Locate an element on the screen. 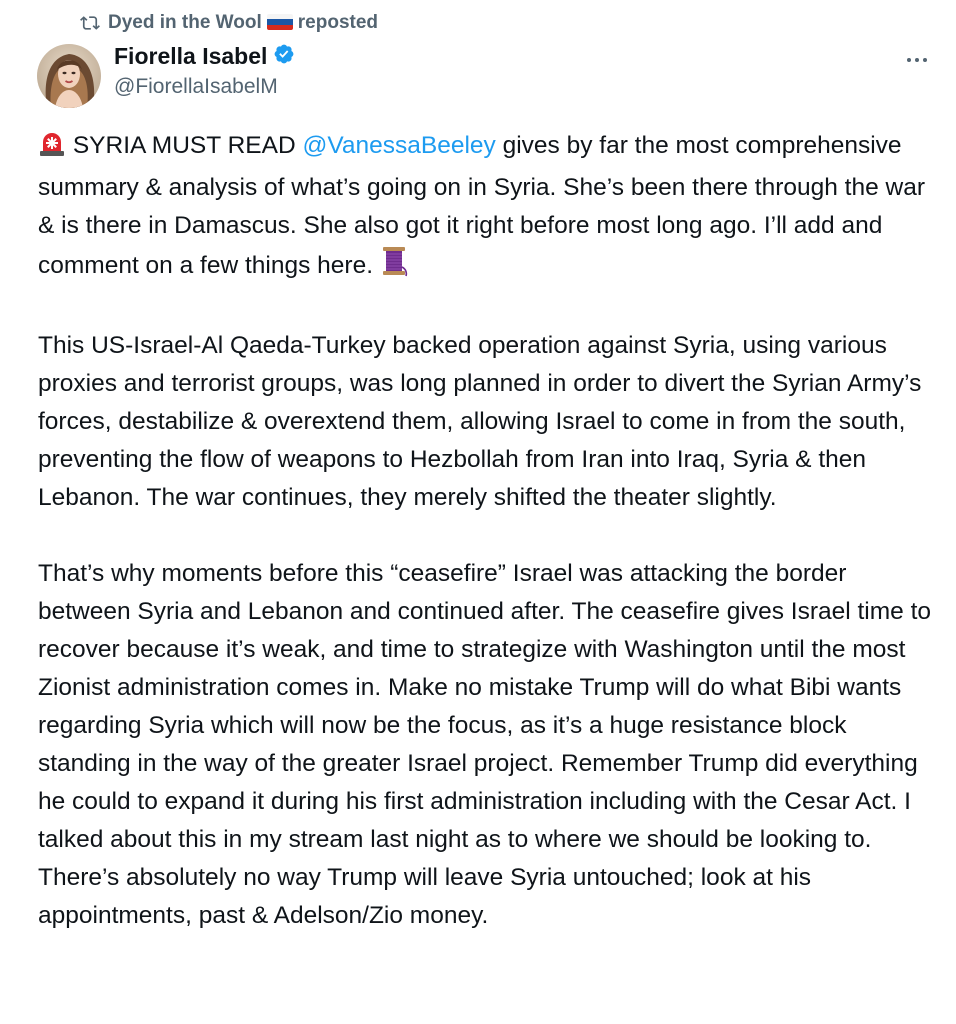  more-dots-icon is located at coordinates (917, 60).